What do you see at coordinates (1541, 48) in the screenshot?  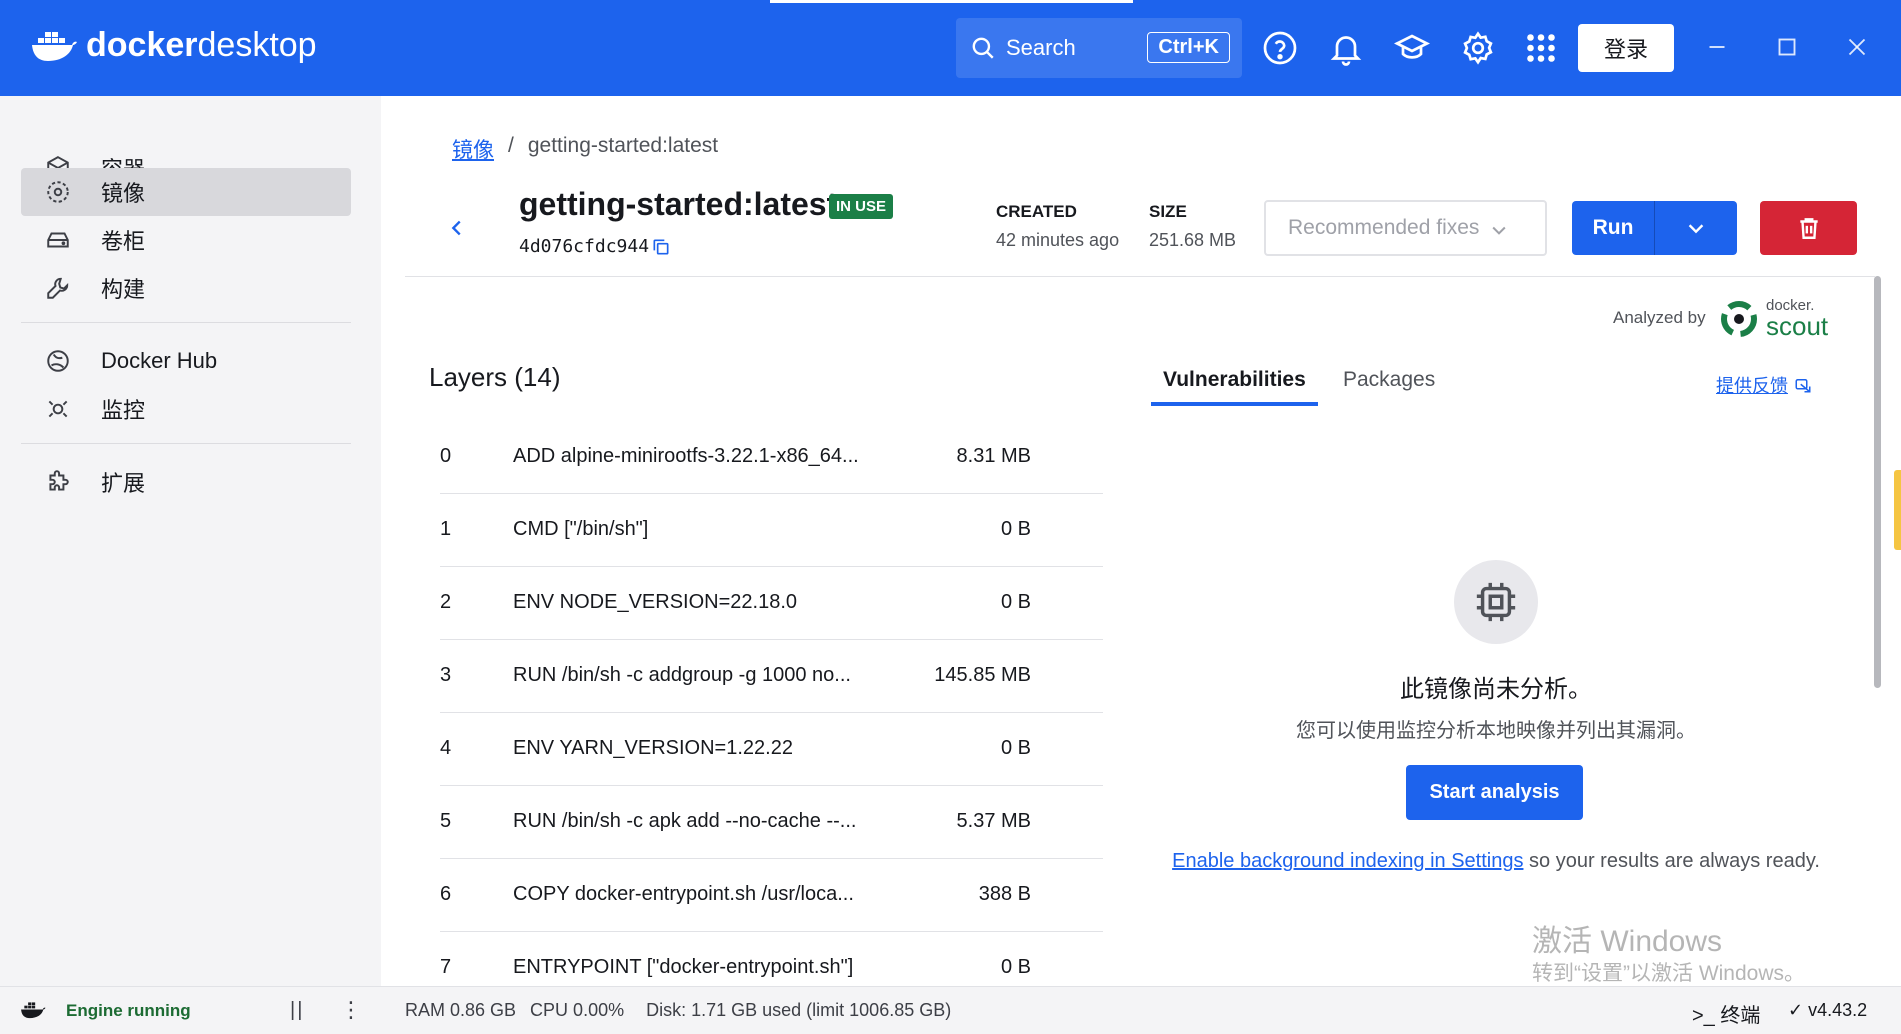 I see `extensions-grid-icon` at bounding box center [1541, 48].